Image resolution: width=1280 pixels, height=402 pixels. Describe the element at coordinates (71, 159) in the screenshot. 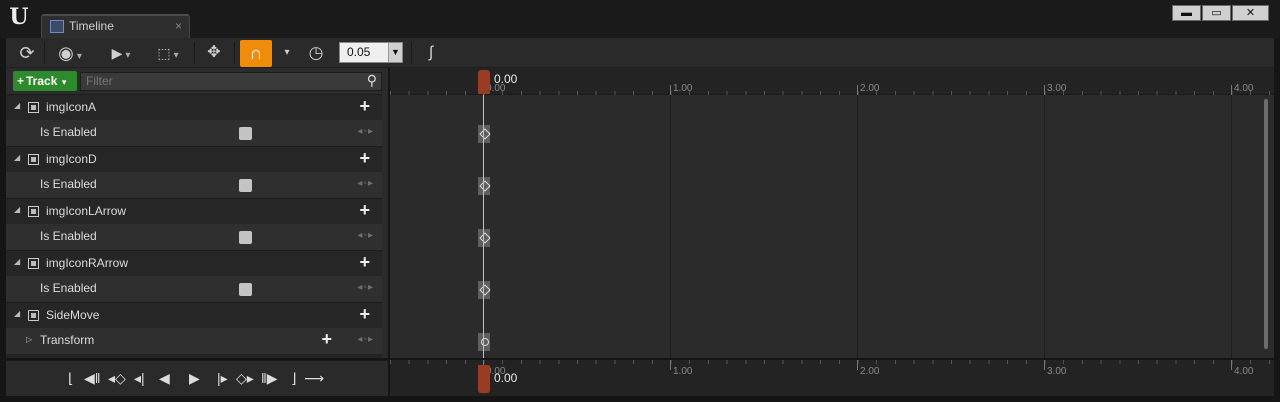

I see `track-object-name: imgIconD` at that location.